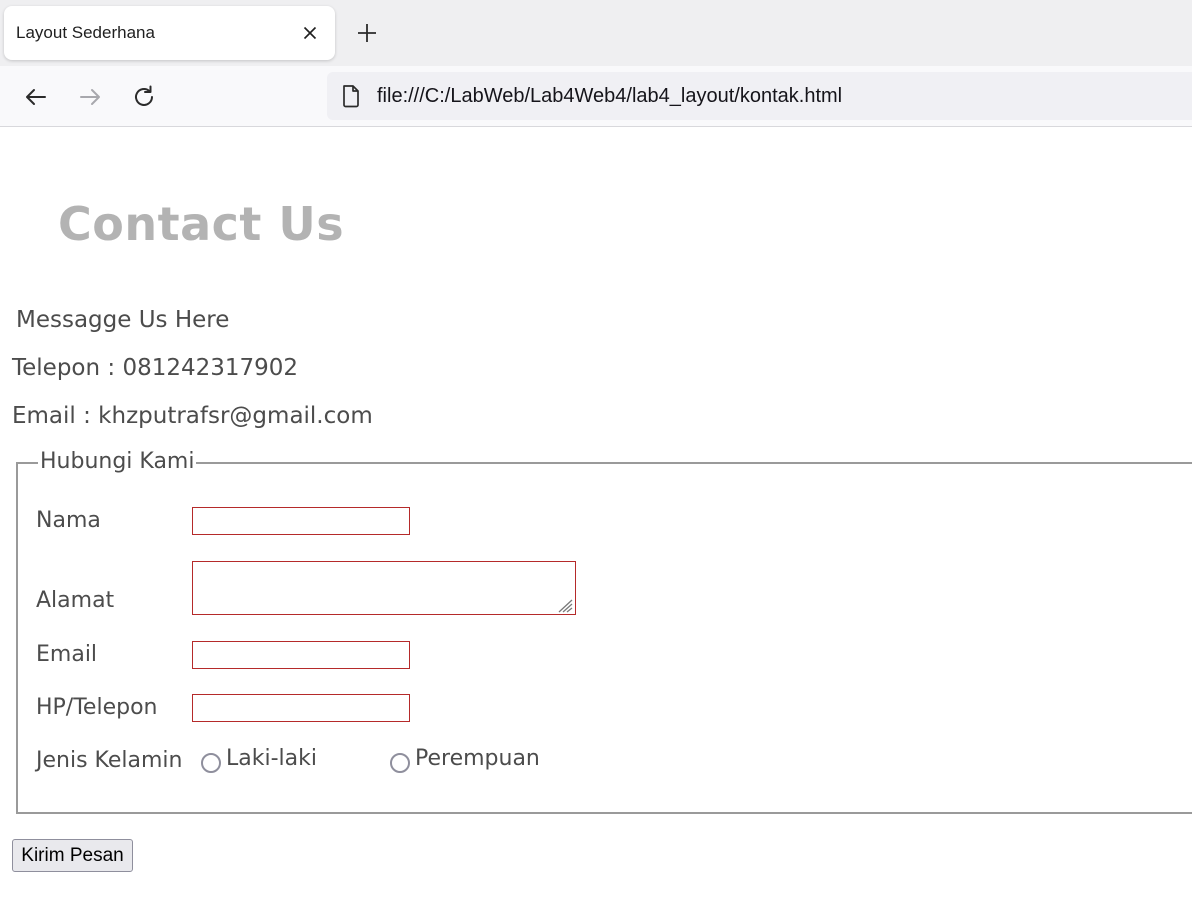 The image size is (1192, 901). I want to click on page-title: Contact Us, so click(201, 224).